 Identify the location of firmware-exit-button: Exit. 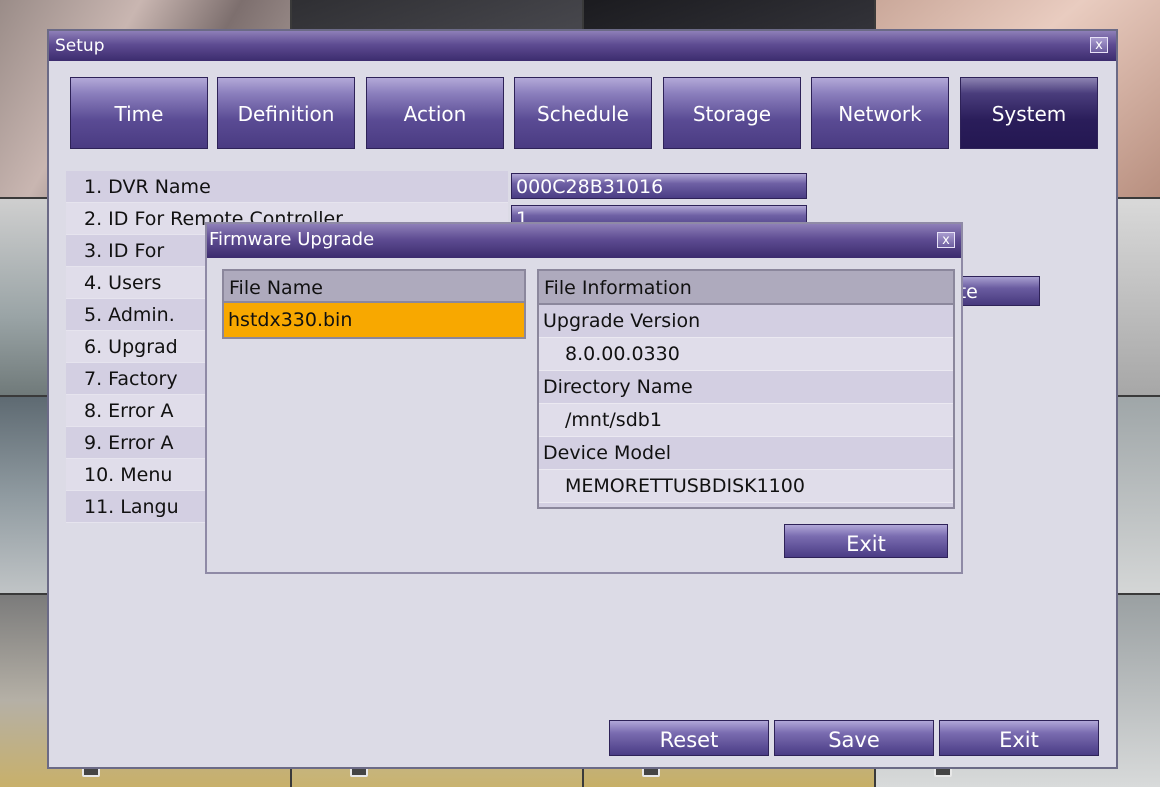
(866, 541).